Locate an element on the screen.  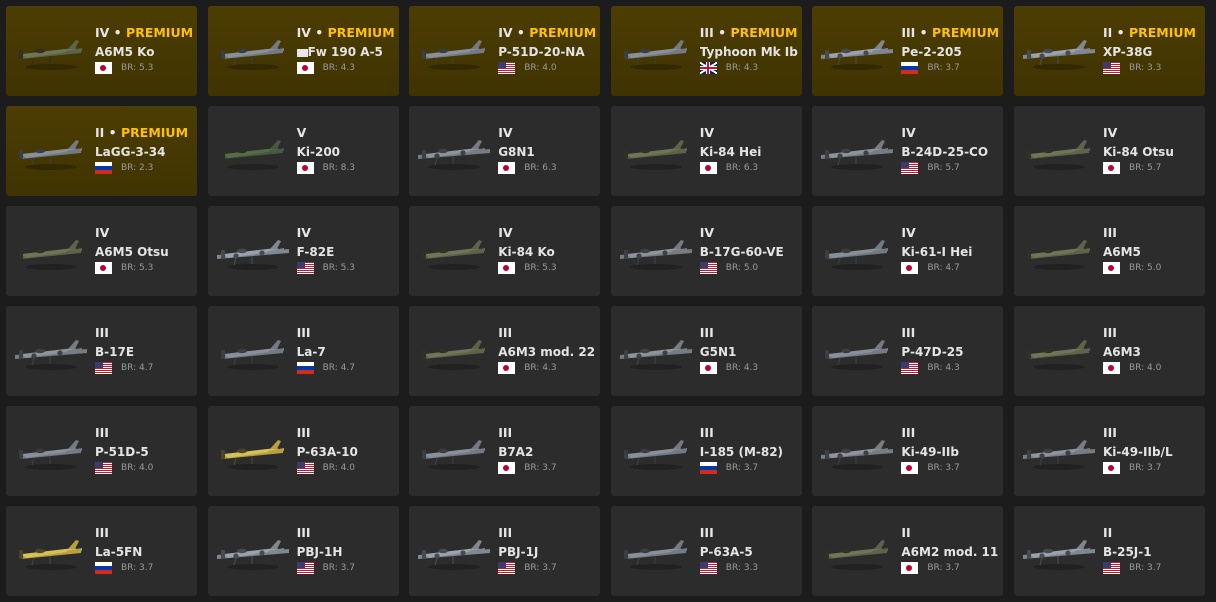
vehicle-card: III La-7 BR: 4.7 is located at coordinates (303, 351).